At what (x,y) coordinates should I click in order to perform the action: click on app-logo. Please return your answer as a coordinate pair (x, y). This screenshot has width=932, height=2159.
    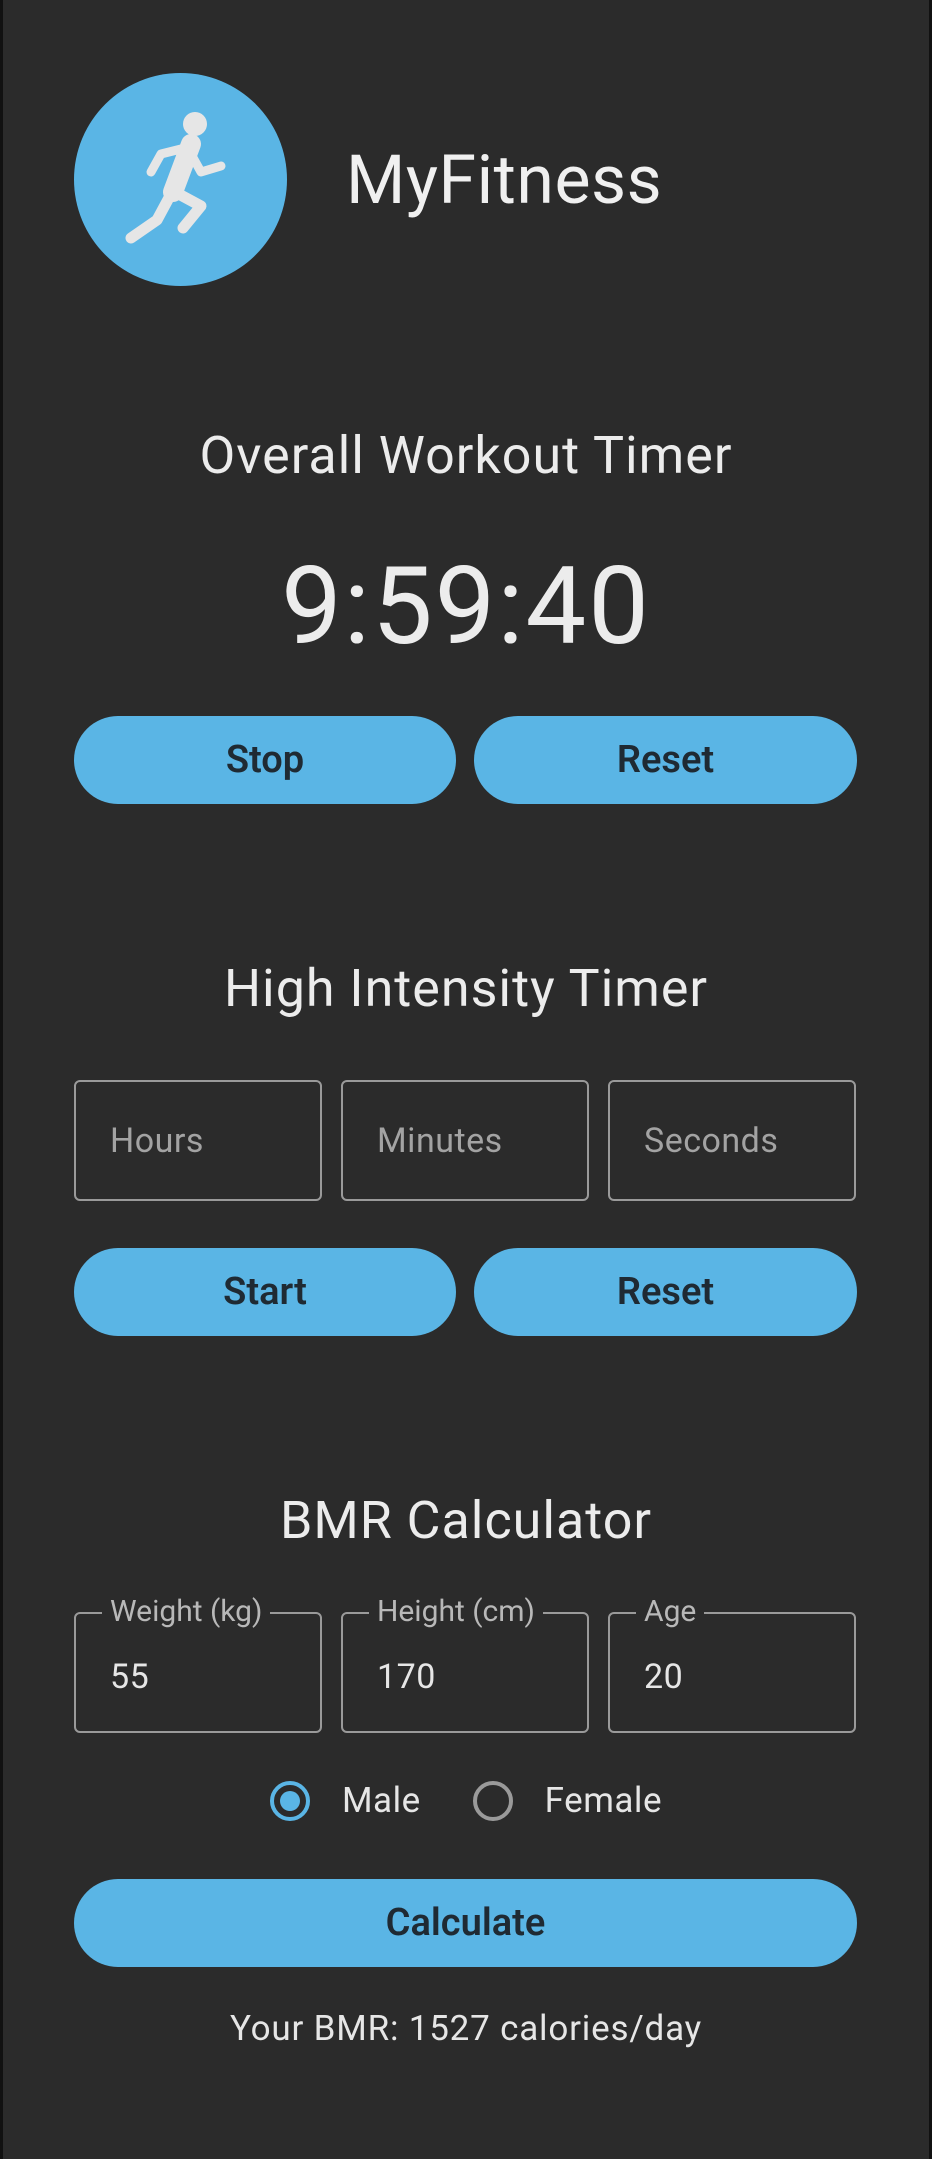
    Looking at the image, I should click on (180, 179).